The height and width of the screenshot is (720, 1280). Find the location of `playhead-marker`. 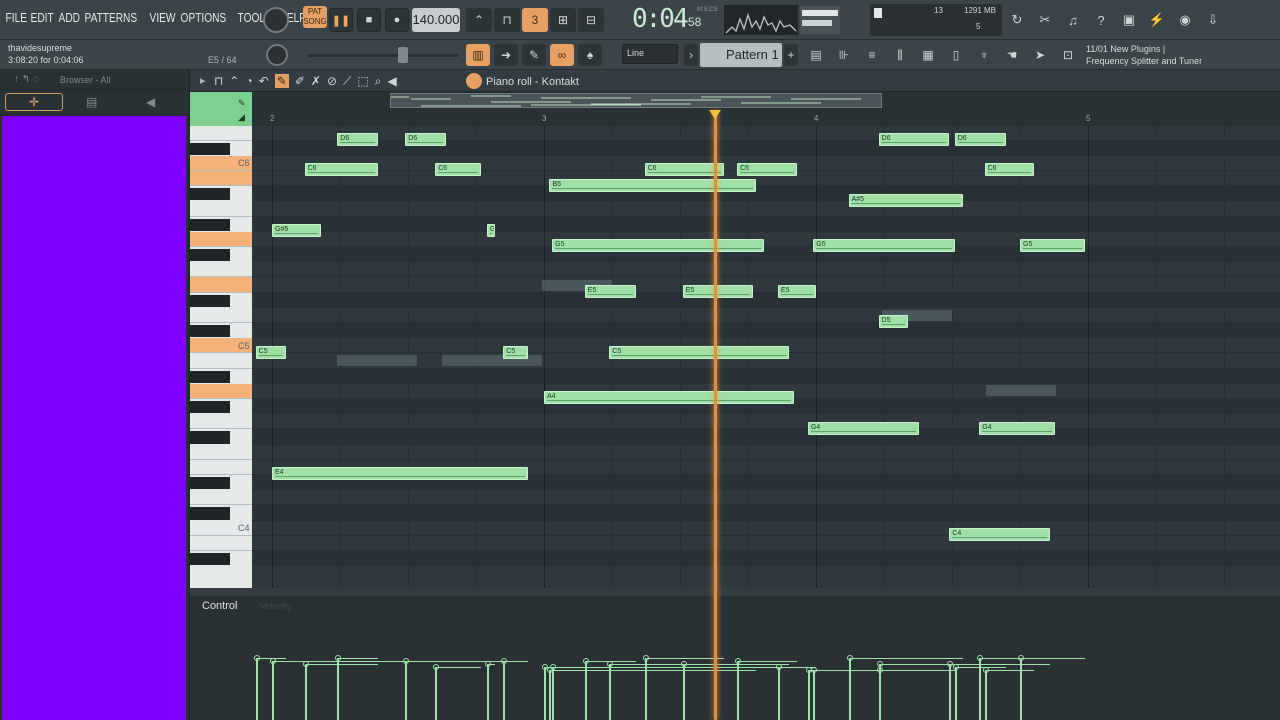

playhead-marker is located at coordinates (715, 114).